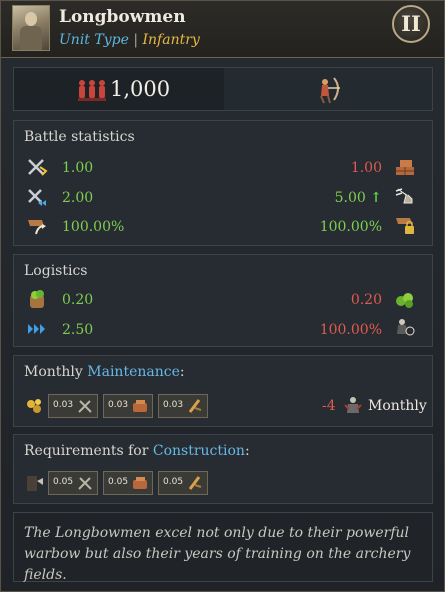 Image resolution: width=445 pixels, height=592 pixels. What do you see at coordinates (171, 40) in the screenshot?
I see `unit-type-value: Infantry` at bounding box center [171, 40].